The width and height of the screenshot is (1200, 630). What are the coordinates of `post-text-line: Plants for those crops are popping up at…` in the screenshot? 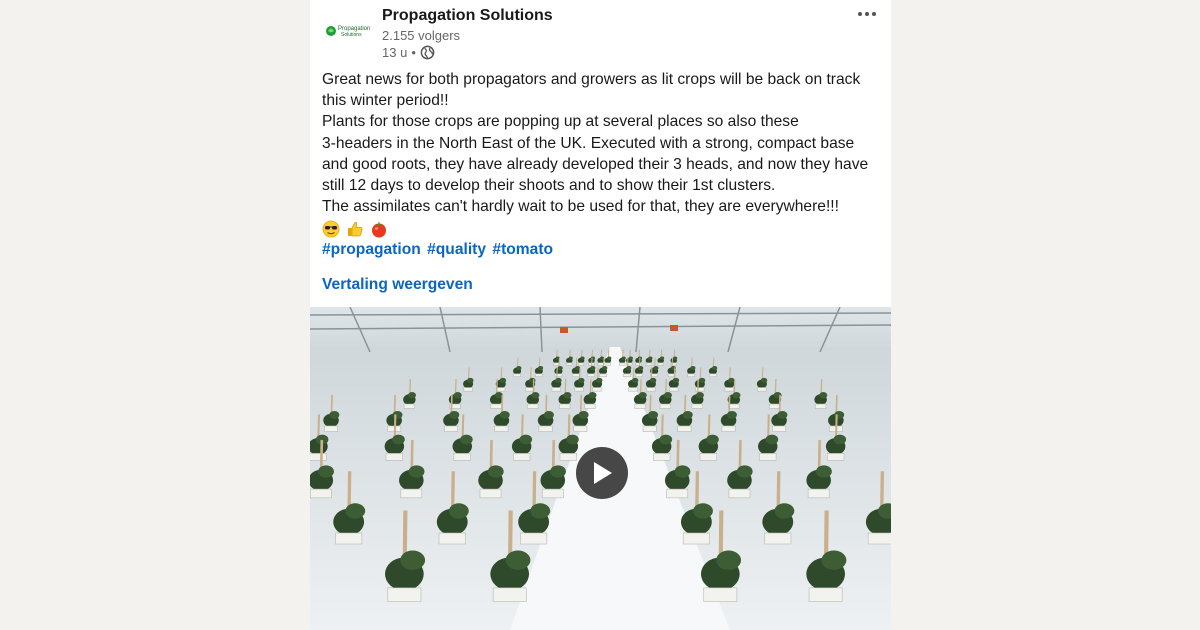 It's located at (560, 122).